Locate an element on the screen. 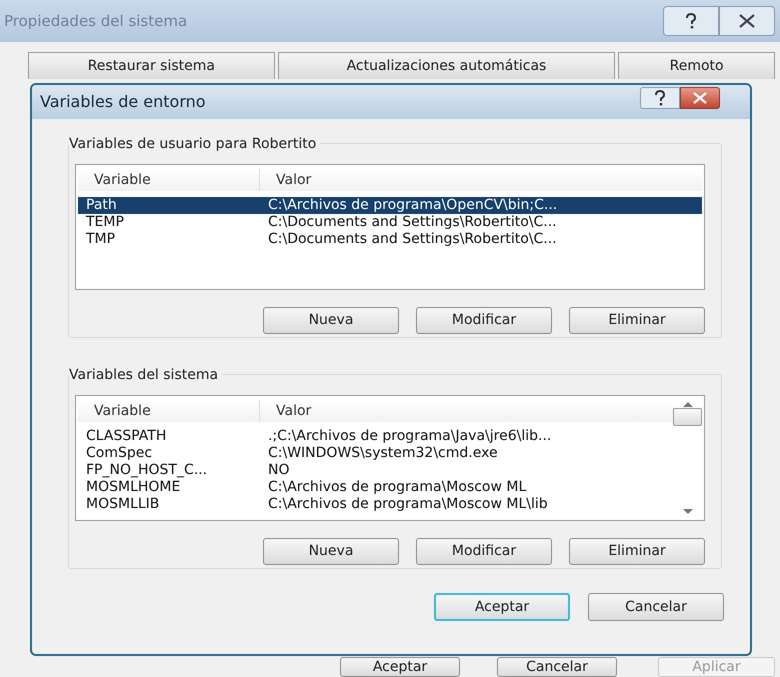 The height and width of the screenshot is (677, 780). dialog-title: Variables de entorno is located at coordinates (123, 102).